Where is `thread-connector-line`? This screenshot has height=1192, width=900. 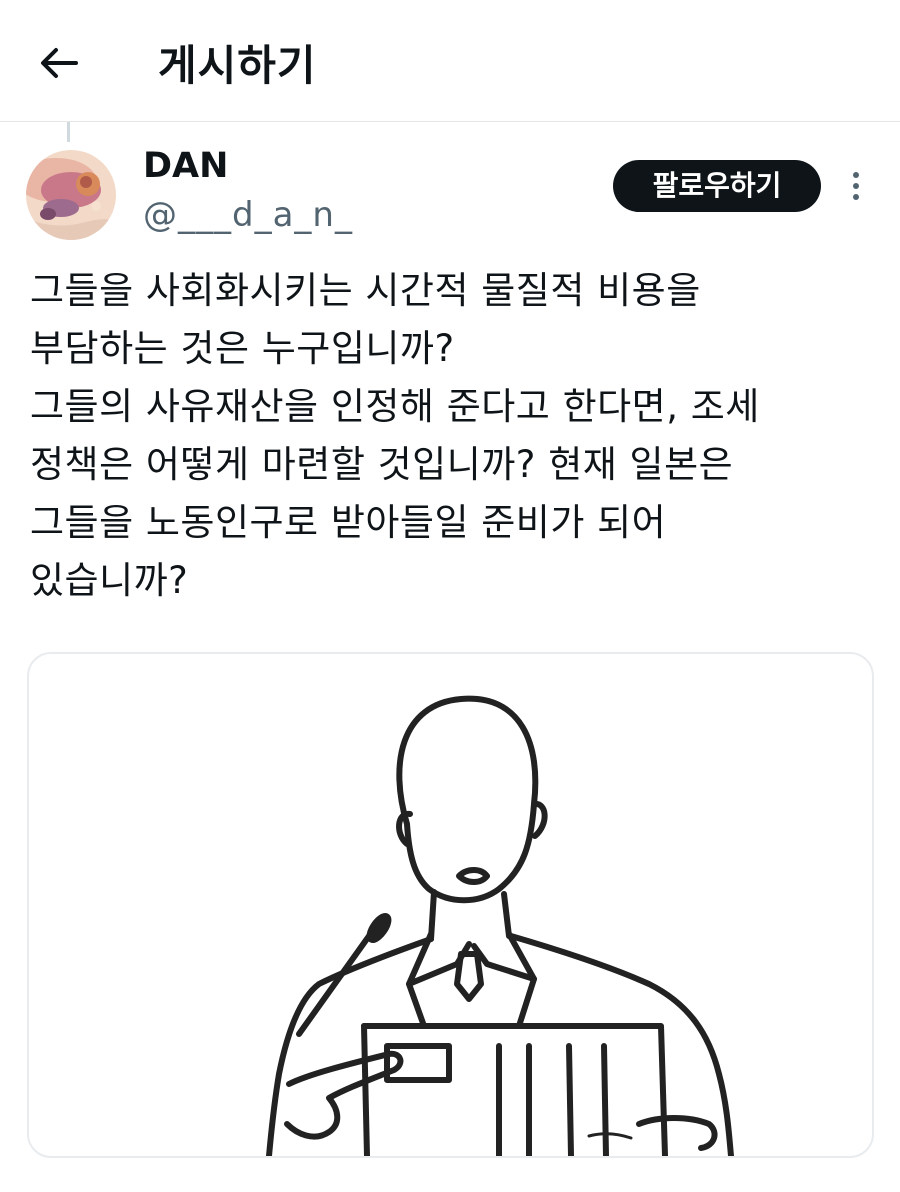 thread-connector-line is located at coordinates (68, 132).